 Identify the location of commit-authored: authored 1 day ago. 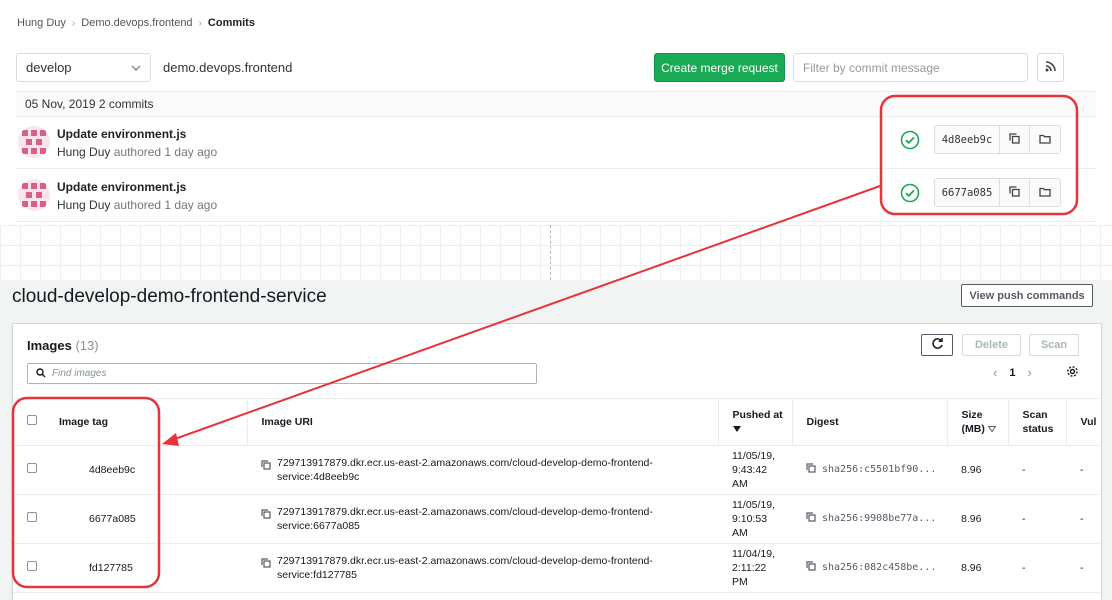
(165, 152).